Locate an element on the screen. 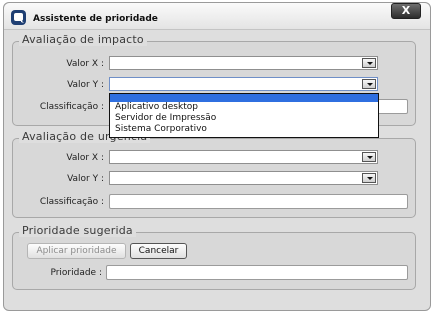  dialog-title: Assistente de prioridade is located at coordinates (95, 19).